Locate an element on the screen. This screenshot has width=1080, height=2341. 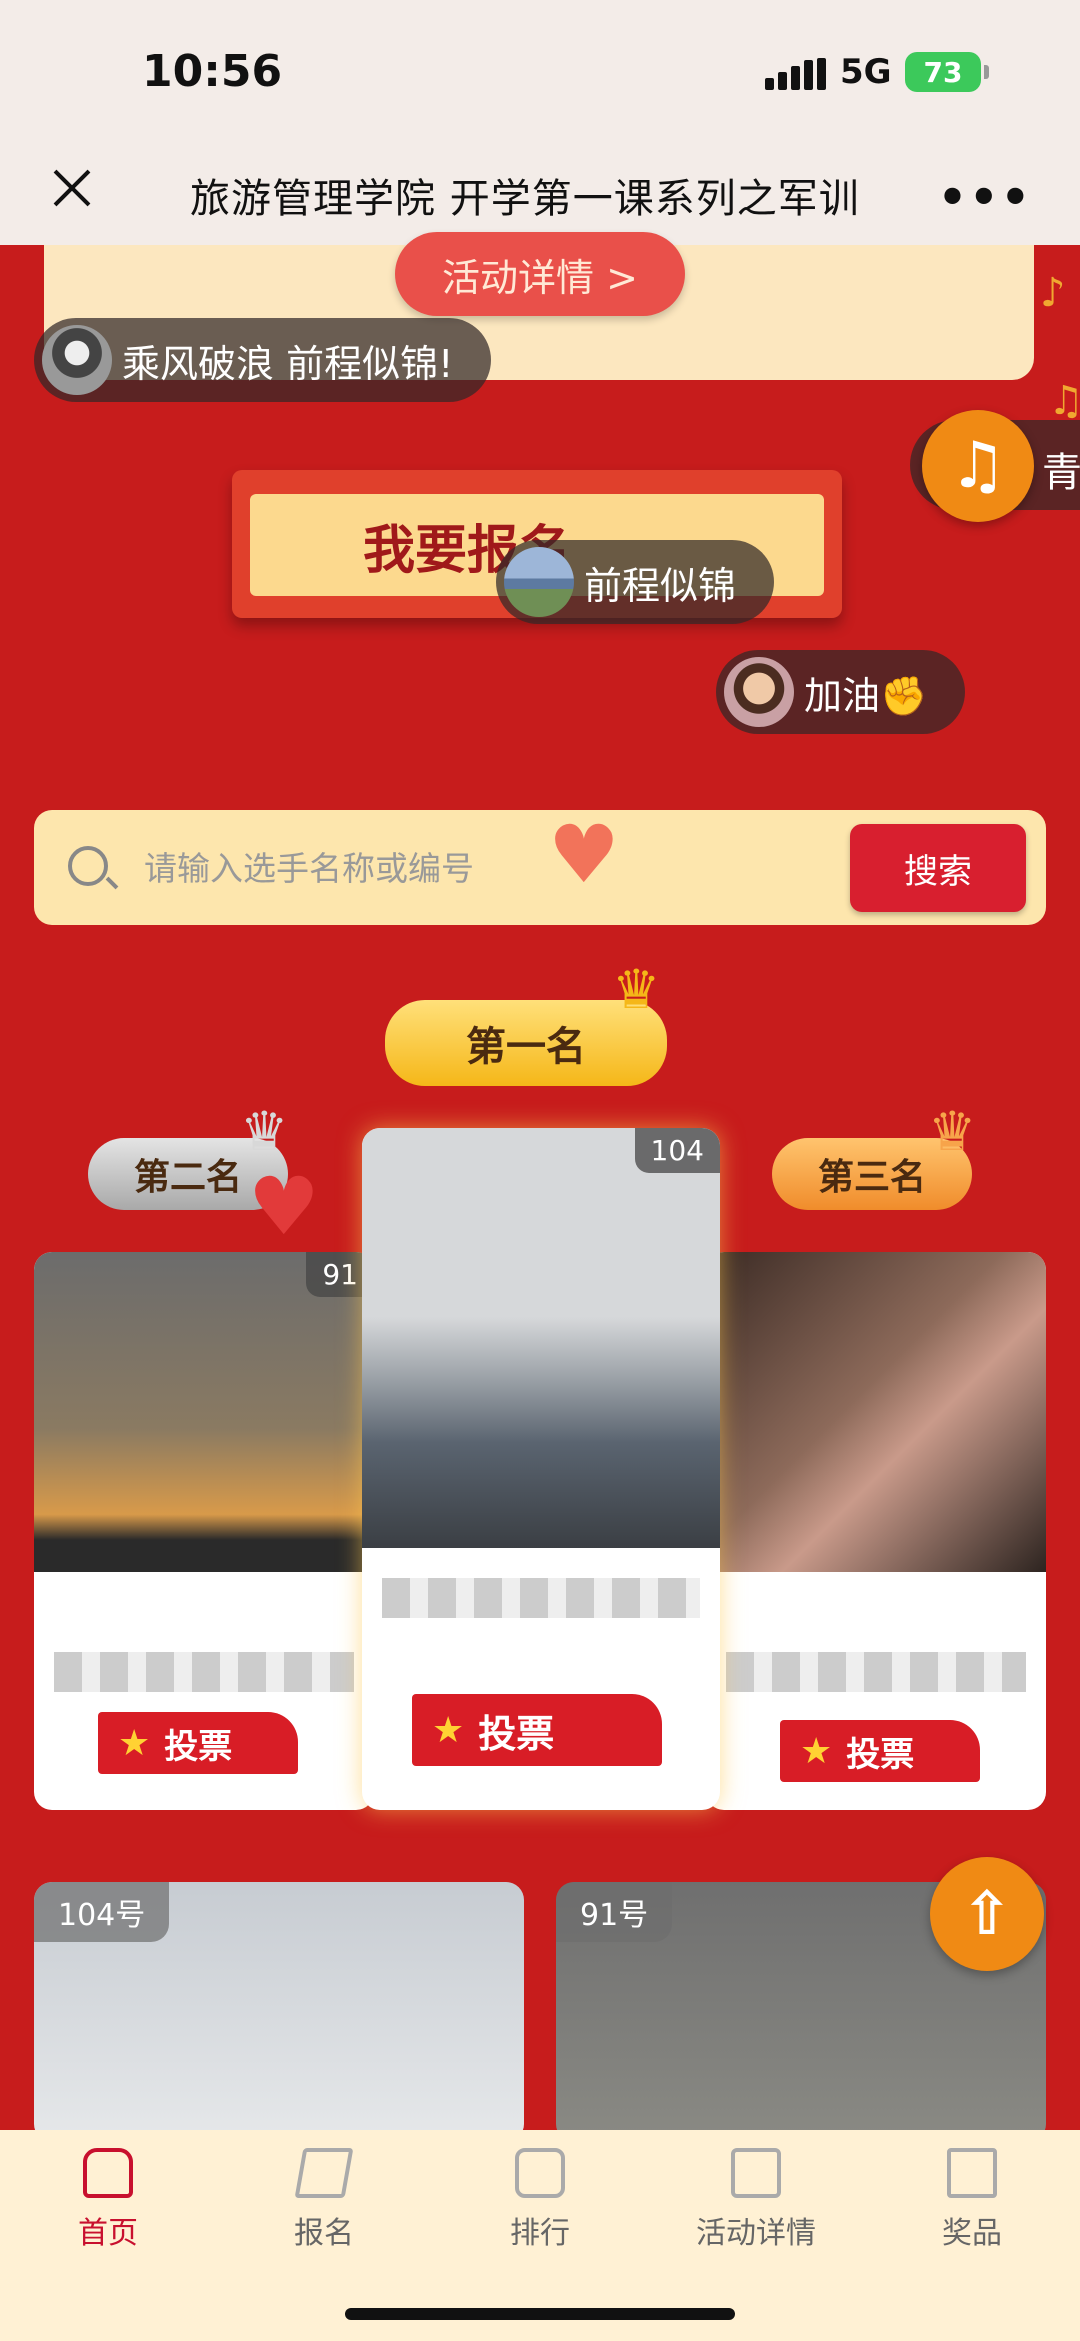
danmaku-bubble: 前程似锦 is located at coordinates (635, 582).